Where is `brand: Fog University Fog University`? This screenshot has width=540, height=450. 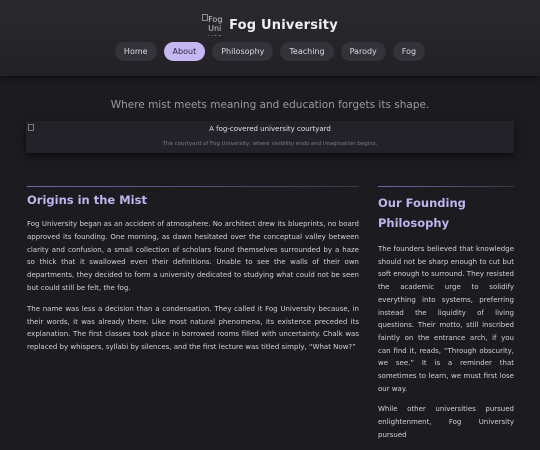 brand: Fog University Fog University is located at coordinates (270, 25).